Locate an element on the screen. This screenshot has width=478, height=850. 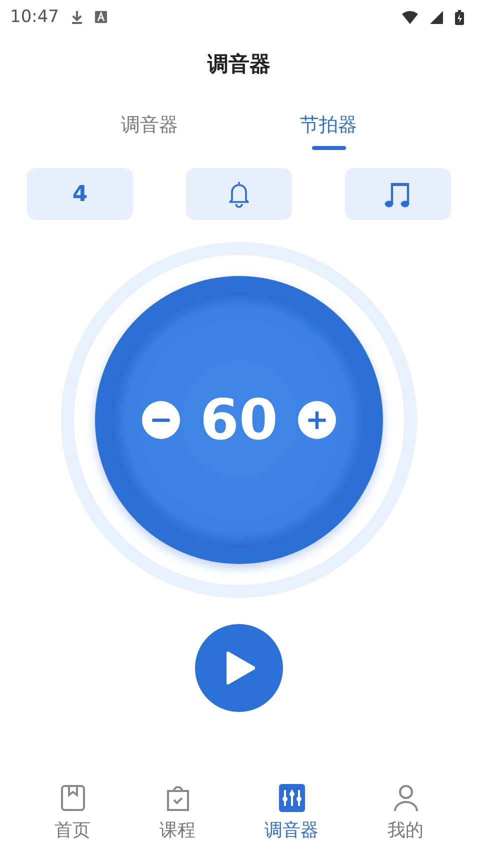
tuner-icon is located at coordinates (291, 798).